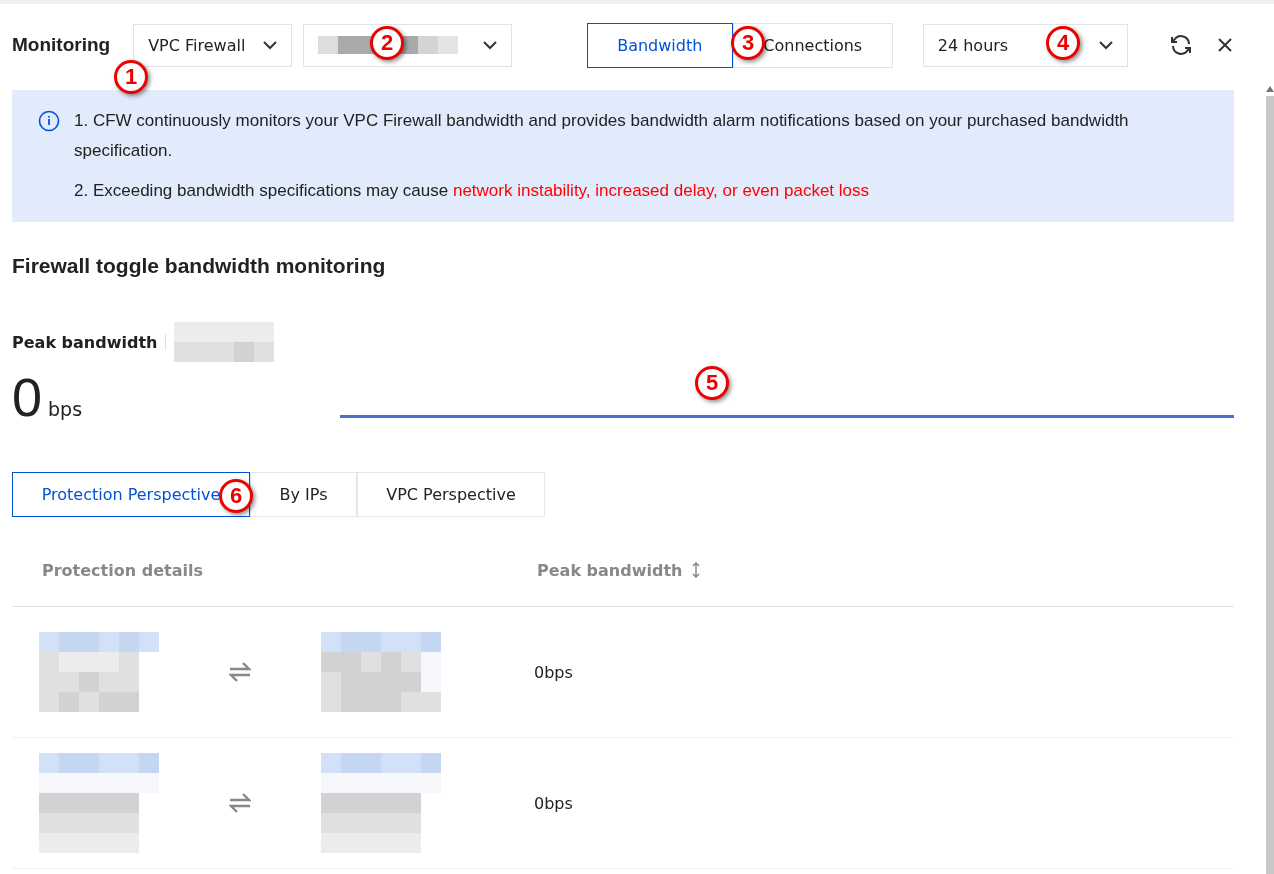 This screenshot has width=1274, height=874. Describe the element at coordinates (122, 570) in the screenshot. I see `column-header: Protection details` at that location.